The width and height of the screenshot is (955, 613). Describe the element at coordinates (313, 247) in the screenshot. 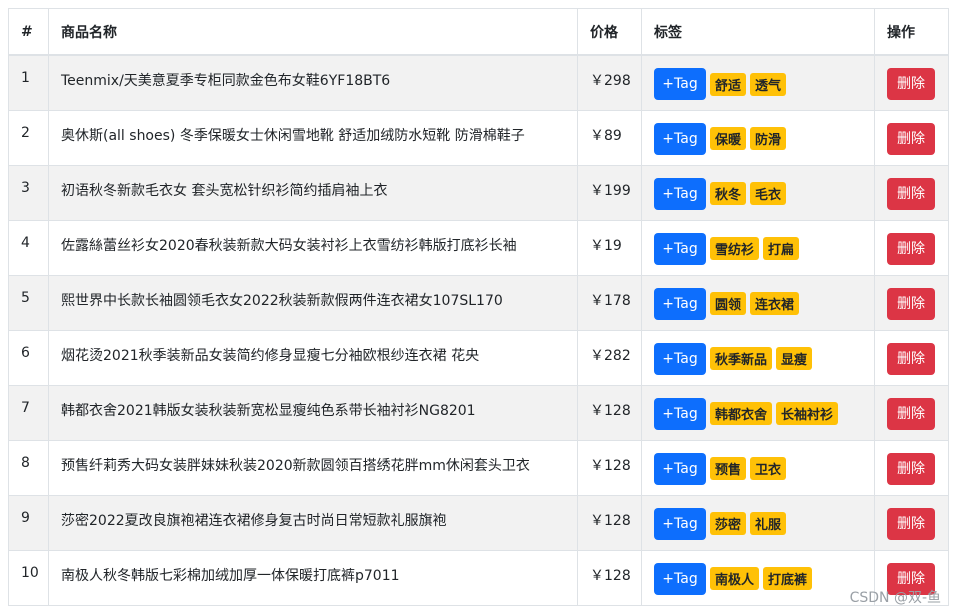

I see `product-name: 佐露絲蕾丝衫女2020春秋装新款大码女装衬衫上衣雪纺衫韩版打底衫长袖` at that location.